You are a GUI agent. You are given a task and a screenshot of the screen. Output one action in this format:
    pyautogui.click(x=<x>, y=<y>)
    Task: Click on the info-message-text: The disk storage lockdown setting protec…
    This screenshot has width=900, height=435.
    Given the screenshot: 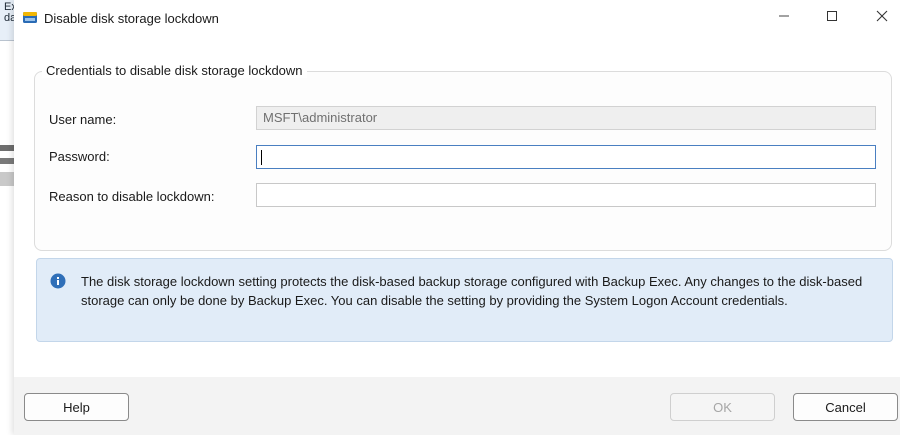 What is the action you would take?
    pyautogui.click(x=472, y=291)
    